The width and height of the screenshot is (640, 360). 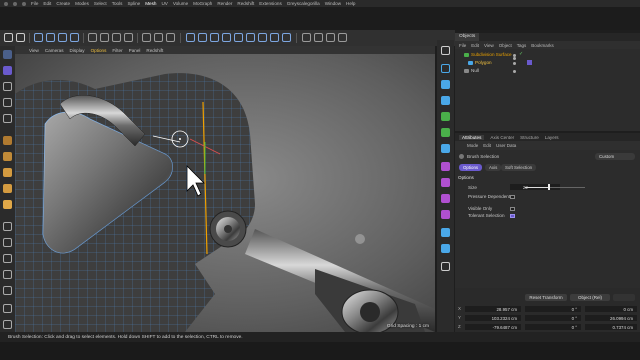 What do you see at coordinates (445, 100) in the screenshot?
I see `text-icon` at bounding box center [445, 100].